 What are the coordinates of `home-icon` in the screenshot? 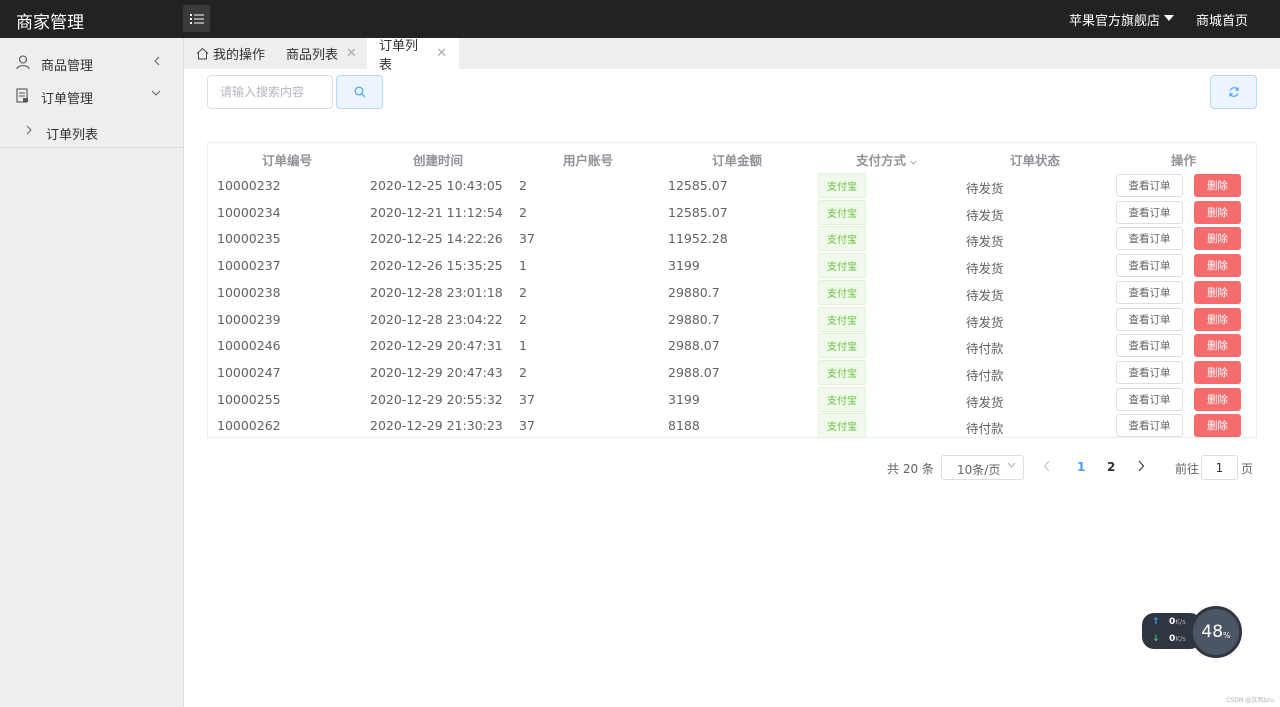 It's located at (202, 53).